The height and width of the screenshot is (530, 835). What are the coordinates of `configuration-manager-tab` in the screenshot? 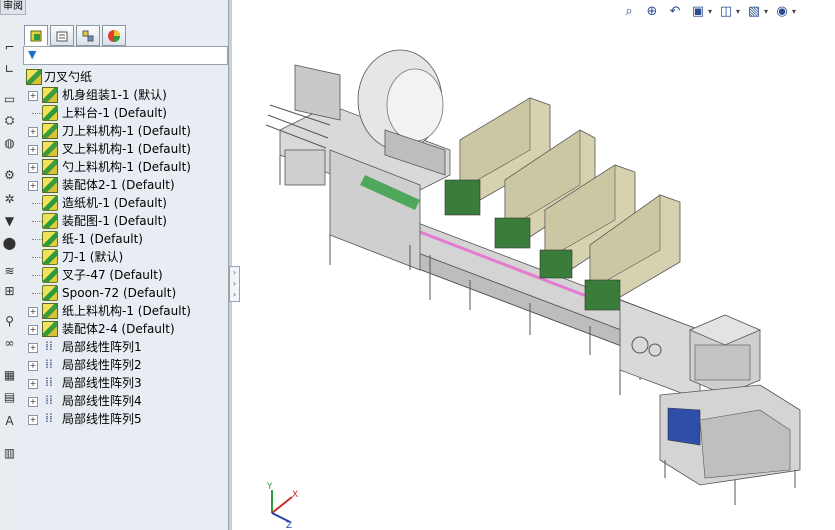 It's located at (88, 35).